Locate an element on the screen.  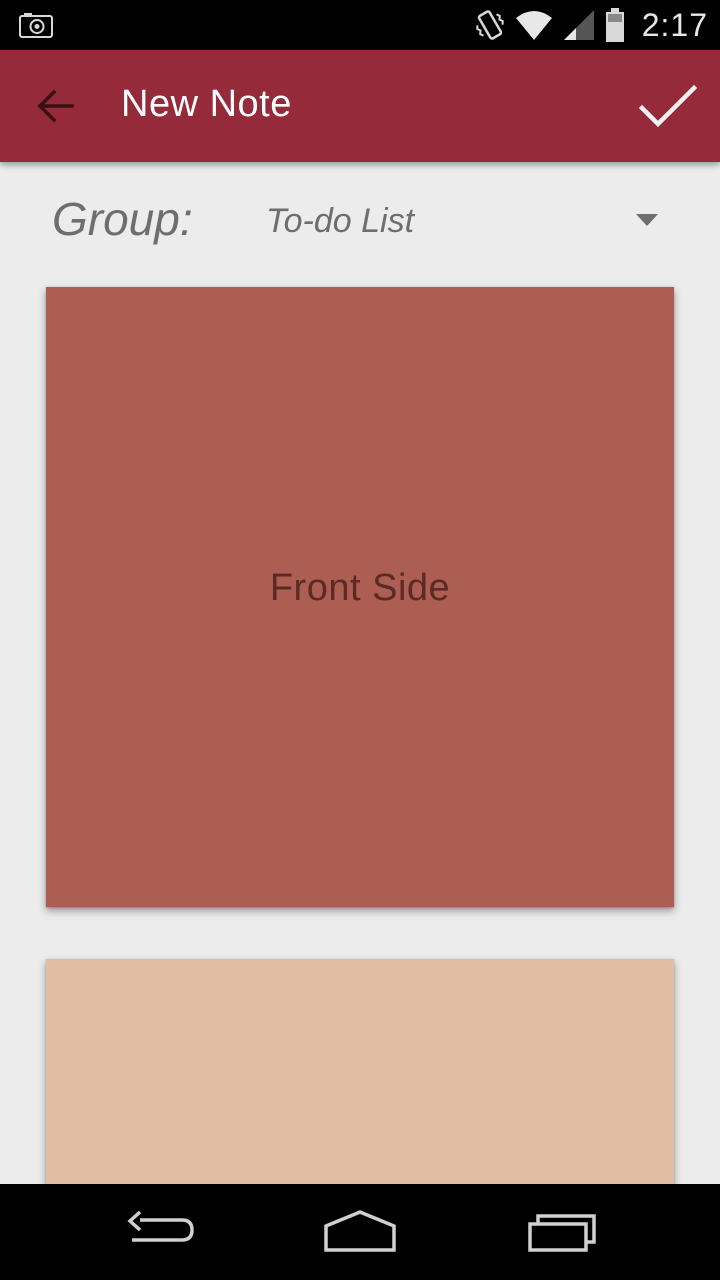
arrow-back-icon is located at coordinates (56, 106).